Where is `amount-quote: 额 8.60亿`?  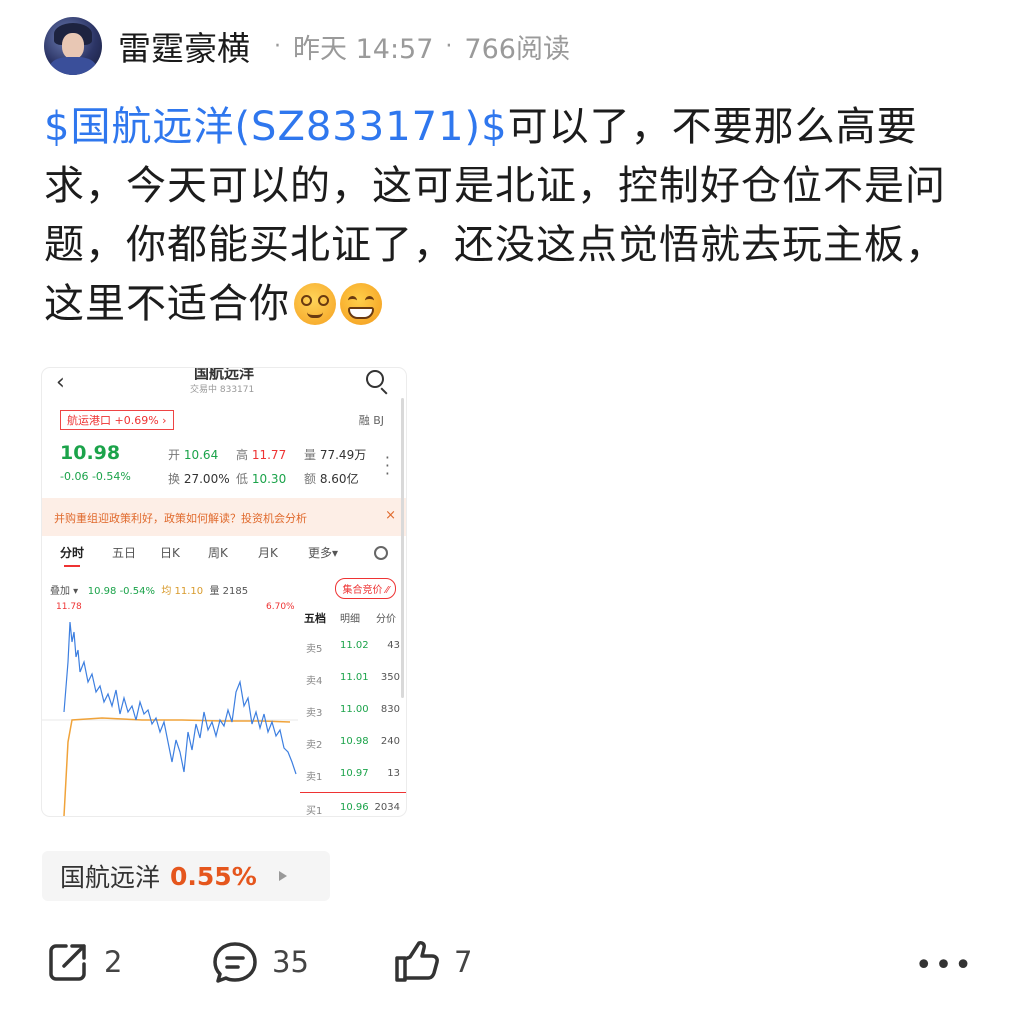 amount-quote: 额 8.60亿 is located at coordinates (331, 479).